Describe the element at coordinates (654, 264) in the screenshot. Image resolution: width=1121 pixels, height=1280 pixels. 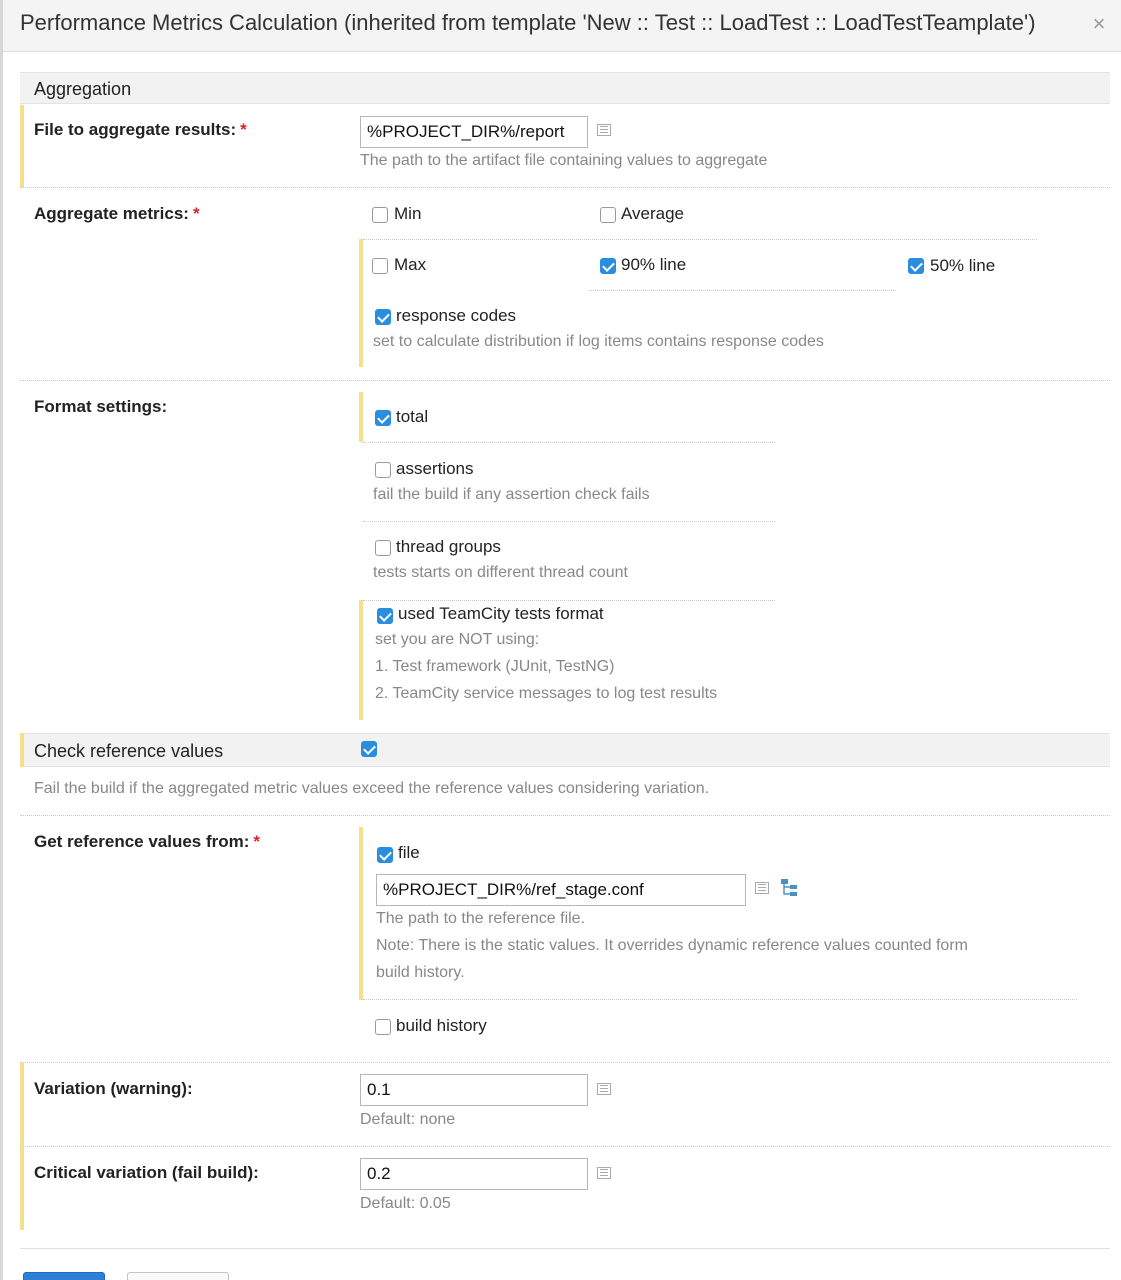
I see `line90-label: 90% line` at that location.